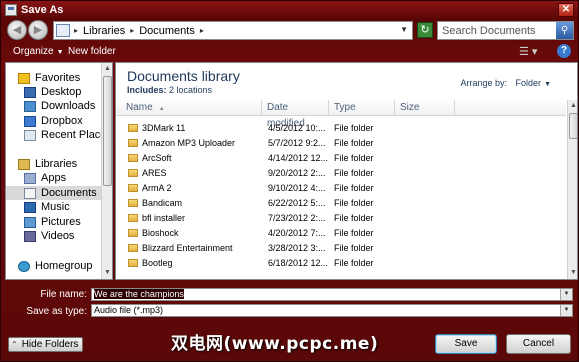 The width and height of the screenshot is (579, 362). What do you see at coordinates (55, 266) in the screenshot?
I see `nav-item-homegroup: Homegroup` at bounding box center [55, 266].